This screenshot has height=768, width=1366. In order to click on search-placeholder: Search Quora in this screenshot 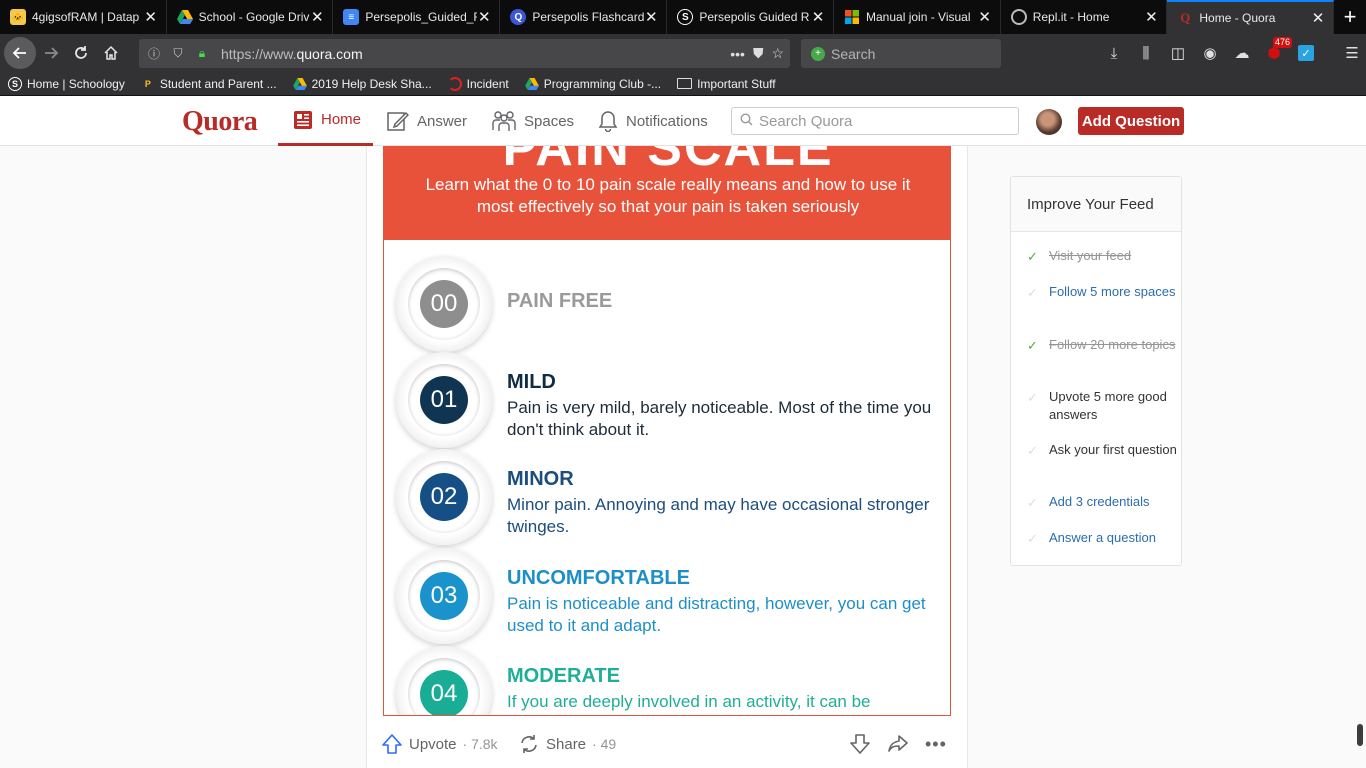, I will do `click(806, 121)`.